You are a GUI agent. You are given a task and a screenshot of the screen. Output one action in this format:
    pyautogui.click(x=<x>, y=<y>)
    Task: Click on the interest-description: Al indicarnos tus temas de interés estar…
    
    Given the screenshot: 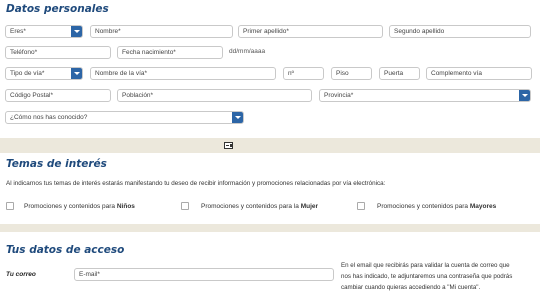 What is the action you would take?
    pyautogui.click(x=196, y=183)
    